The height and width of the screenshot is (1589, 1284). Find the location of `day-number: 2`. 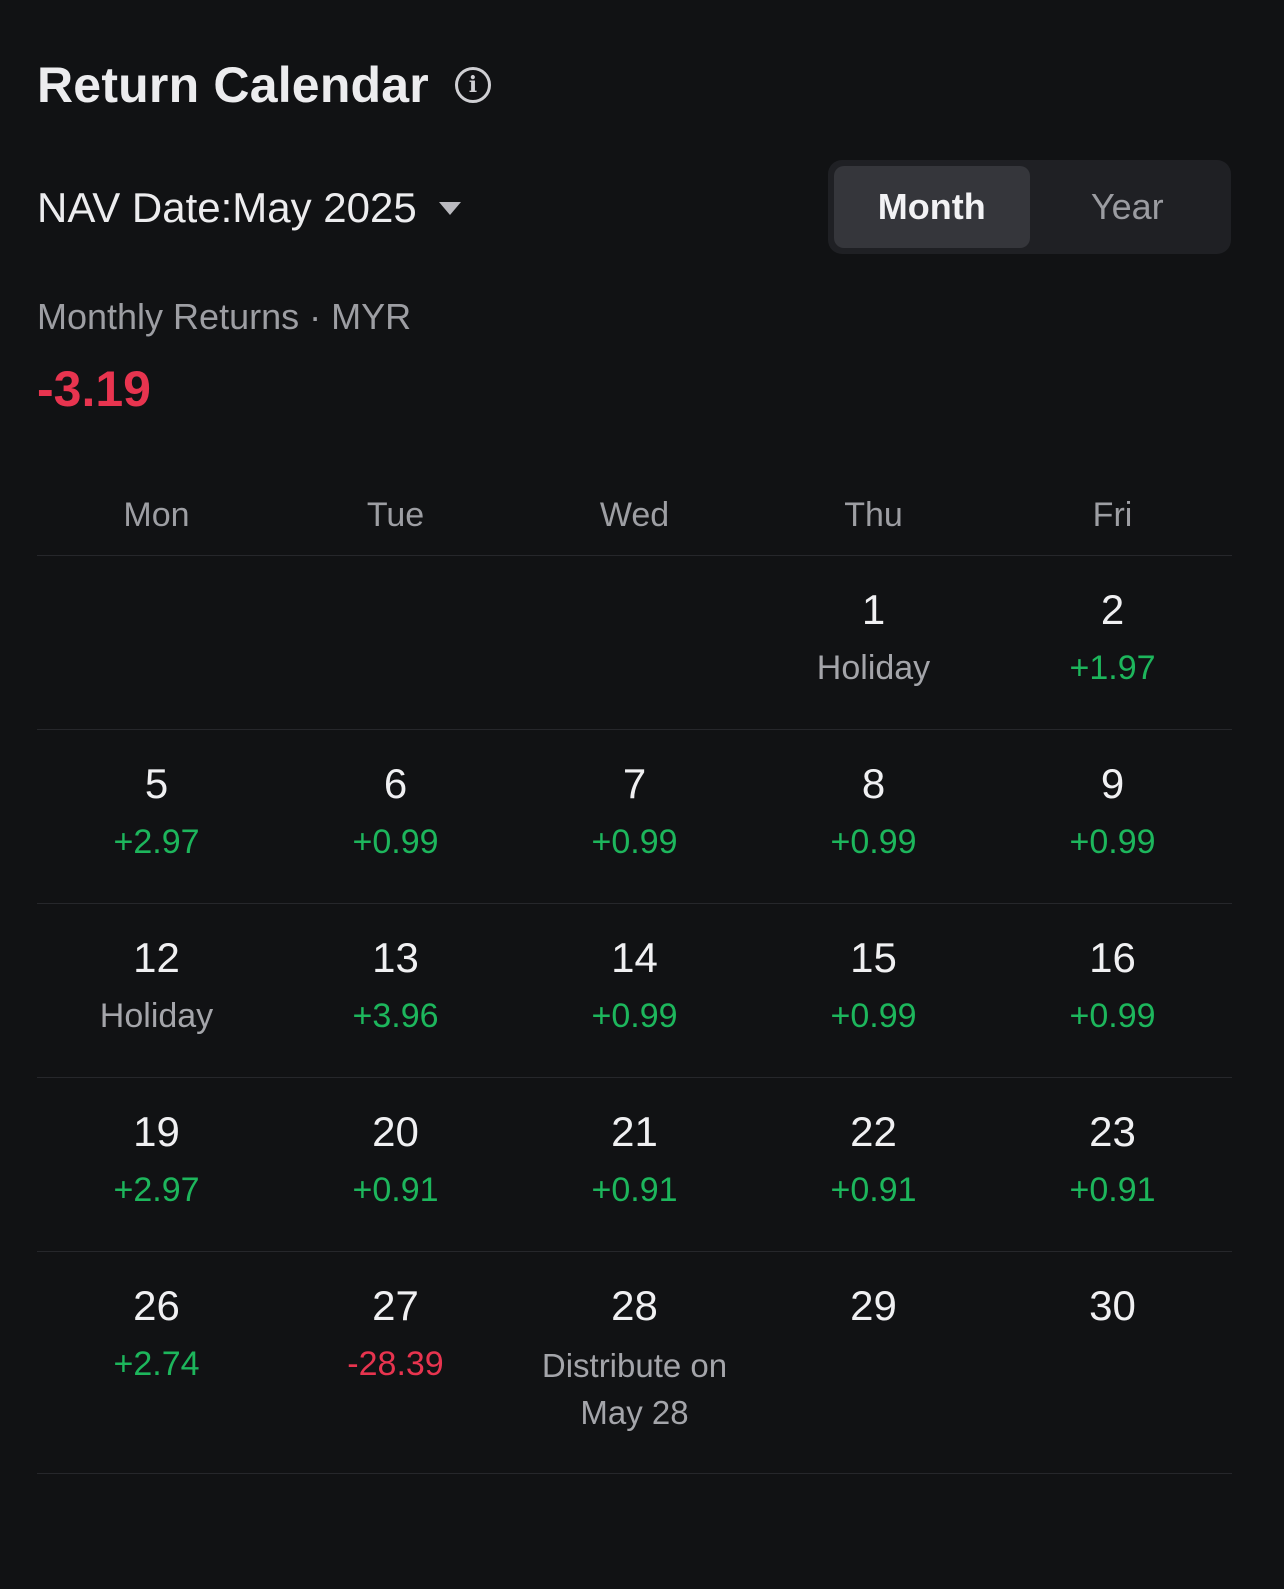

day-number: 2 is located at coordinates (1112, 609).